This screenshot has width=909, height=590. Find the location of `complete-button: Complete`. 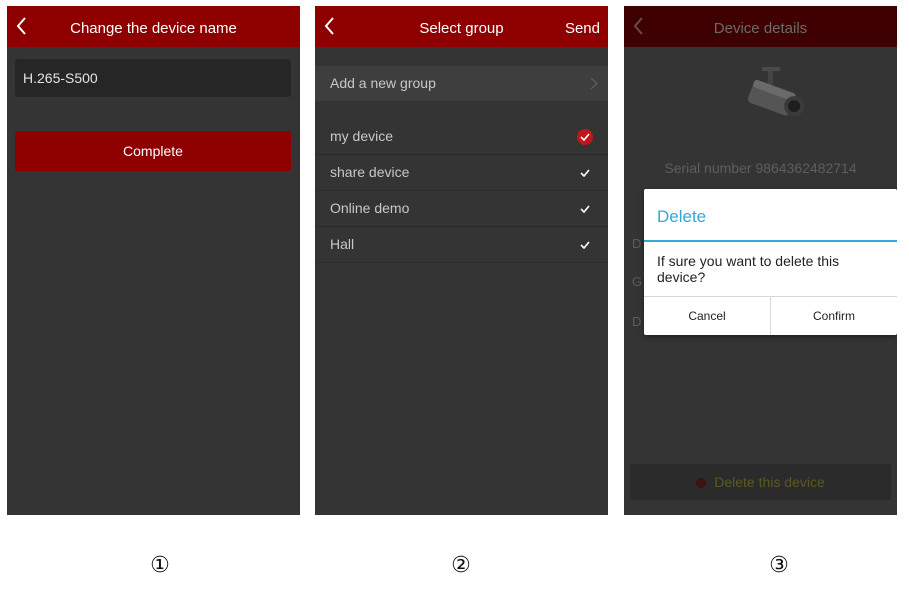

complete-button: Complete is located at coordinates (153, 151).